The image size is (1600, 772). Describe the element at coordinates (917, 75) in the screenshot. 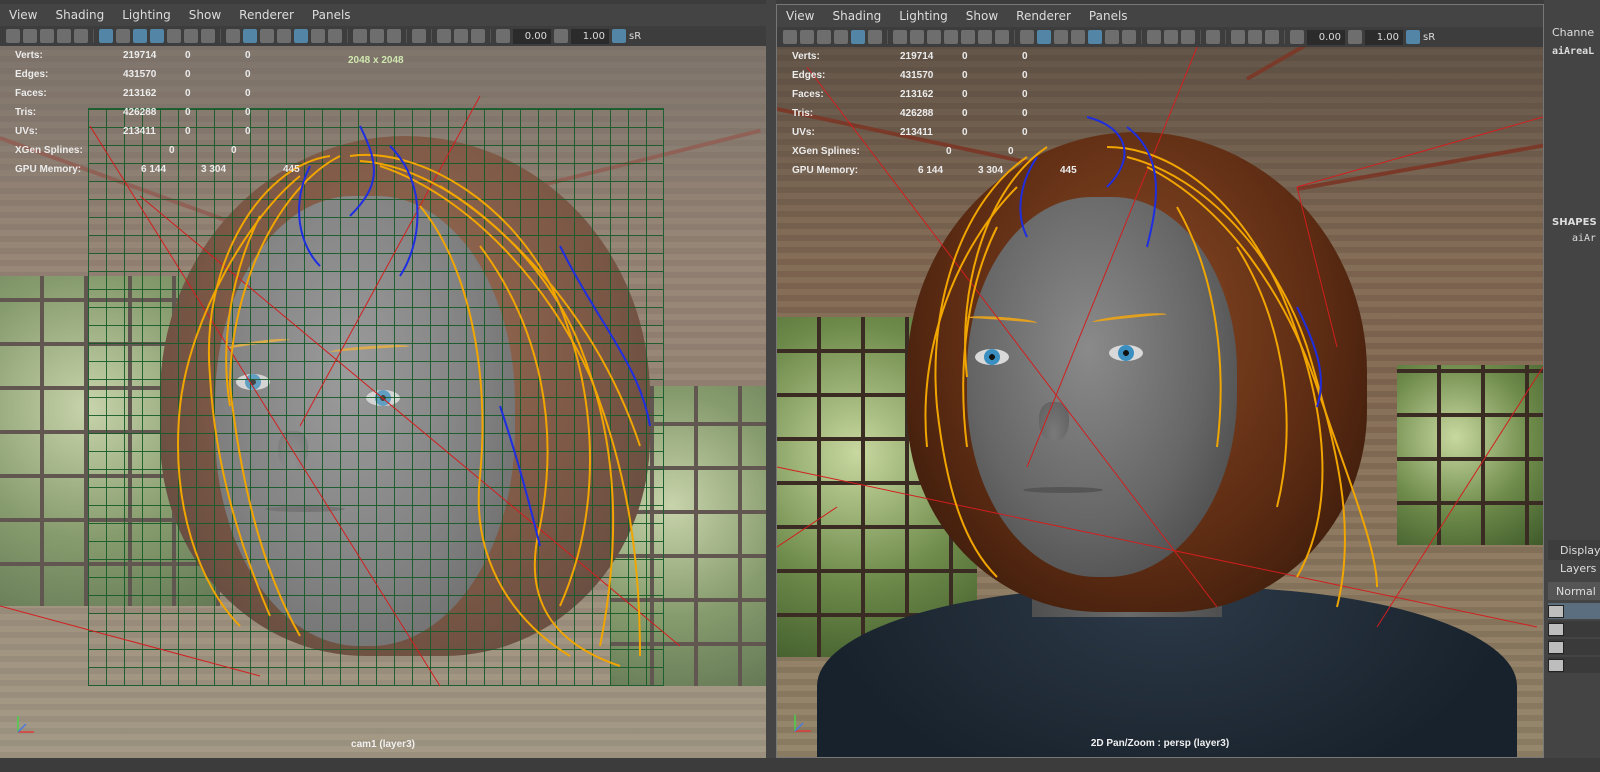

I see `hud-value: 431570` at that location.